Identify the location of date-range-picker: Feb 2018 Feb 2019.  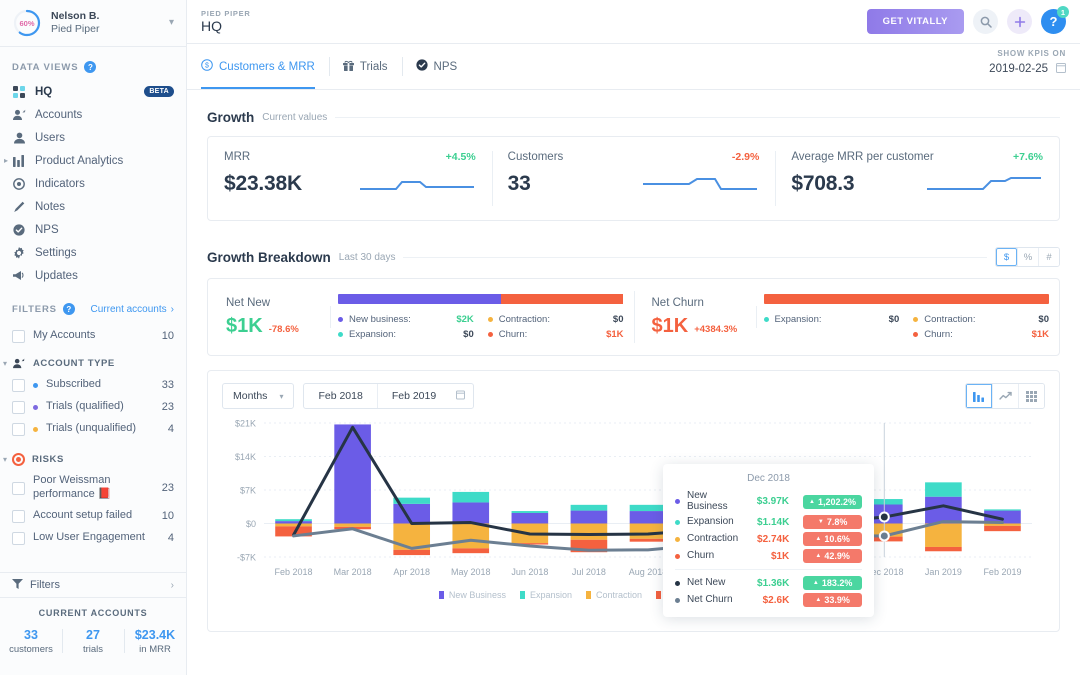
(389, 396).